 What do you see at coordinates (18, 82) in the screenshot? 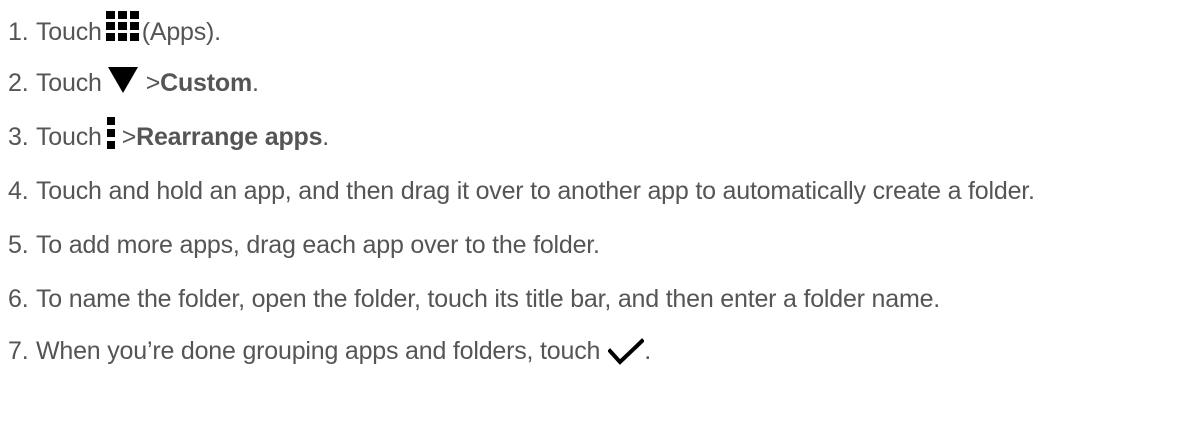
I see `step-number: 2.` at bounding box center [18, 82].